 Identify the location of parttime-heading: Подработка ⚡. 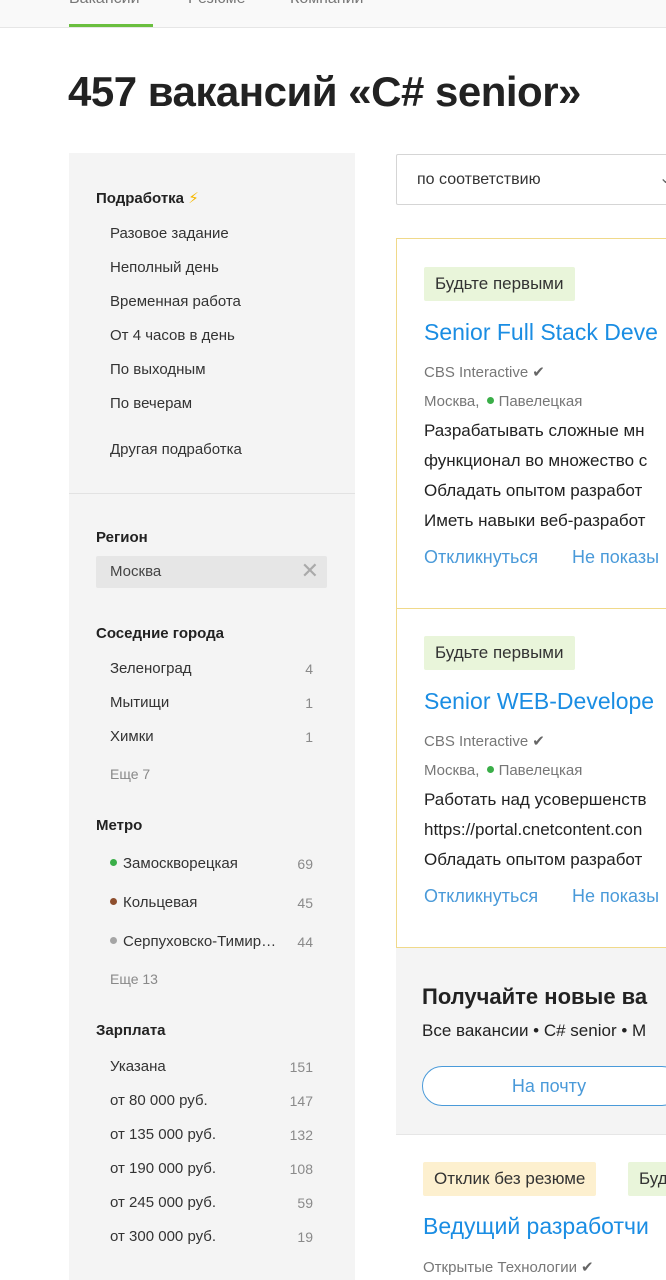
(147, 198).